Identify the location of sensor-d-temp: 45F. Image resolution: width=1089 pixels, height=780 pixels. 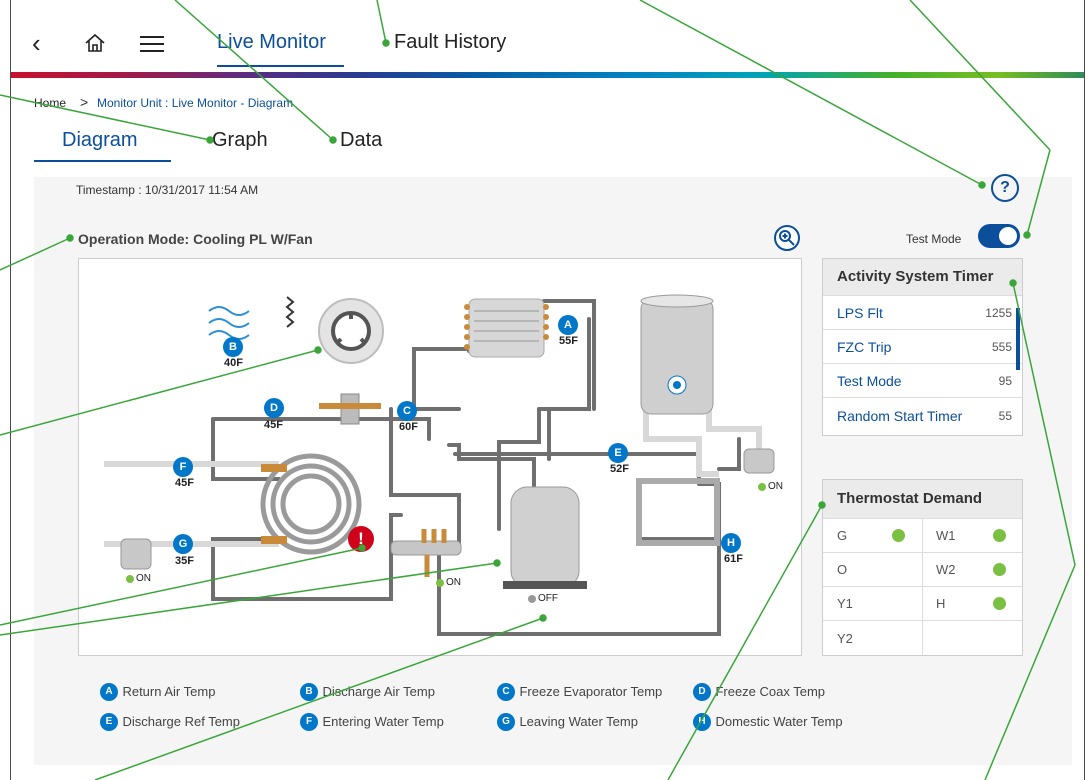
(273, 425).